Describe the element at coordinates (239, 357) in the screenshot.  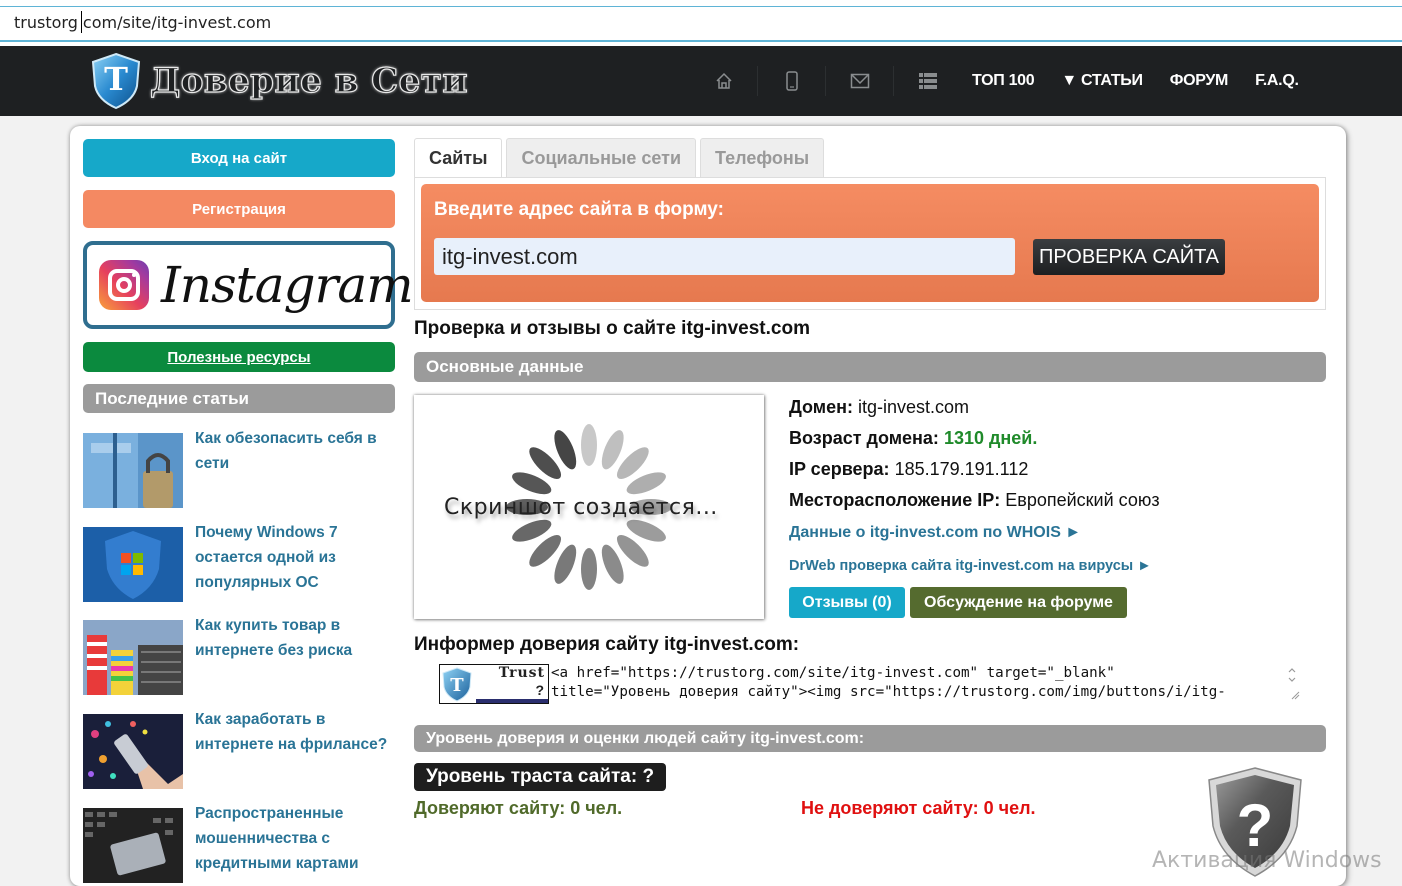
I see `useful-resources-button: Полезные ресурсы` at that location.